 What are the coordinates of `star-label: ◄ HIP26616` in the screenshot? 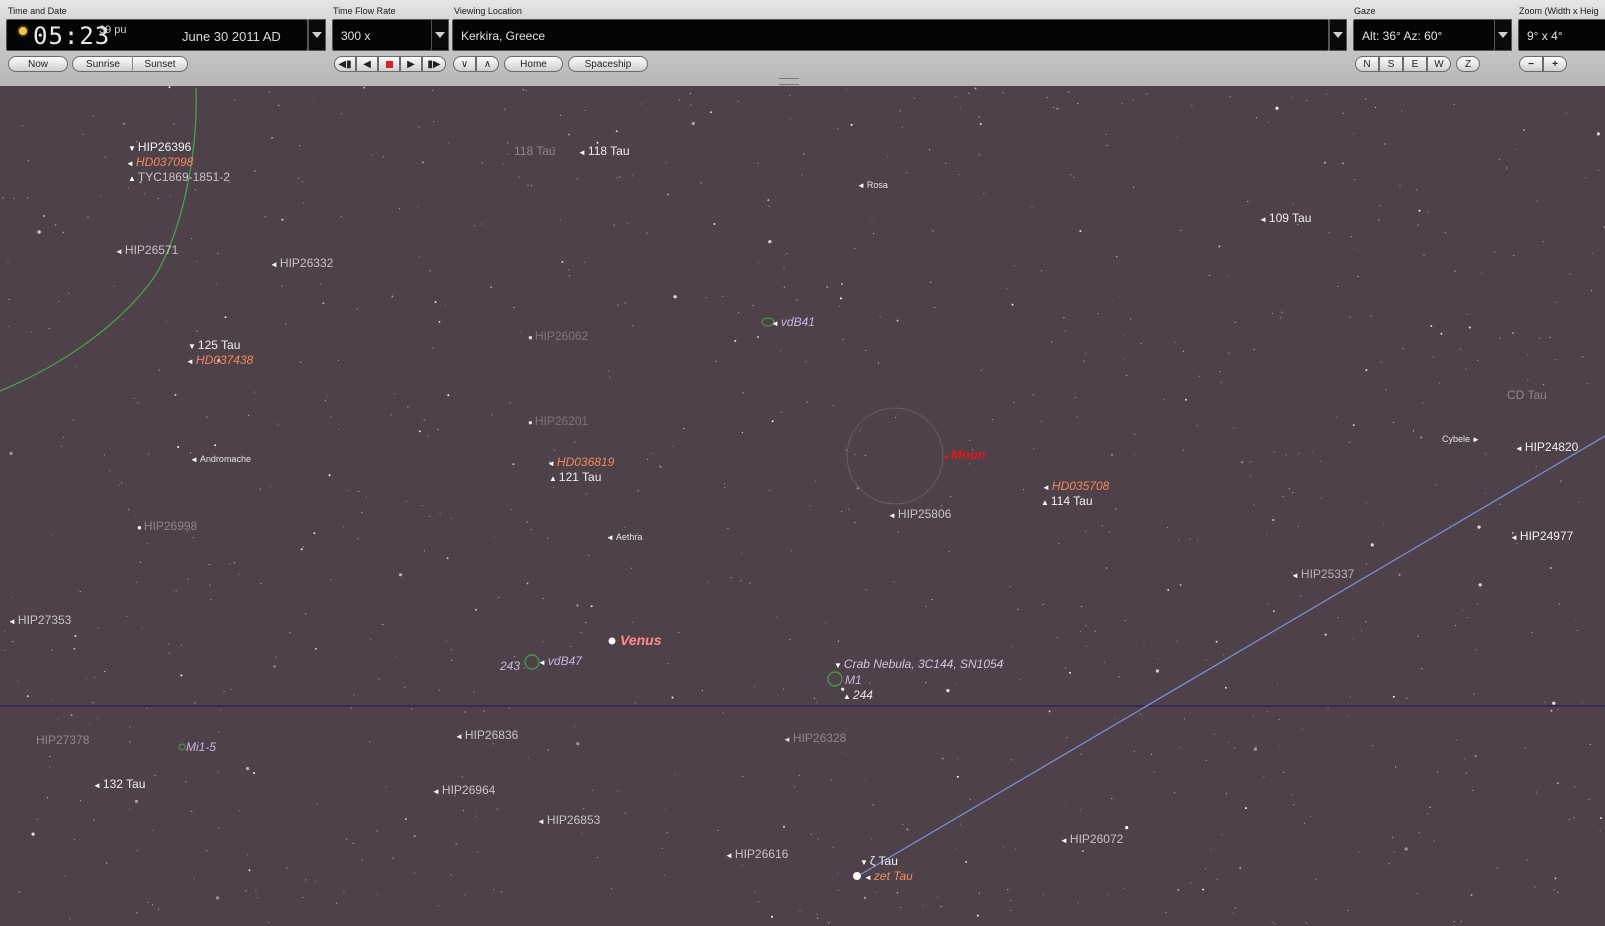 It's located at (756, 855).